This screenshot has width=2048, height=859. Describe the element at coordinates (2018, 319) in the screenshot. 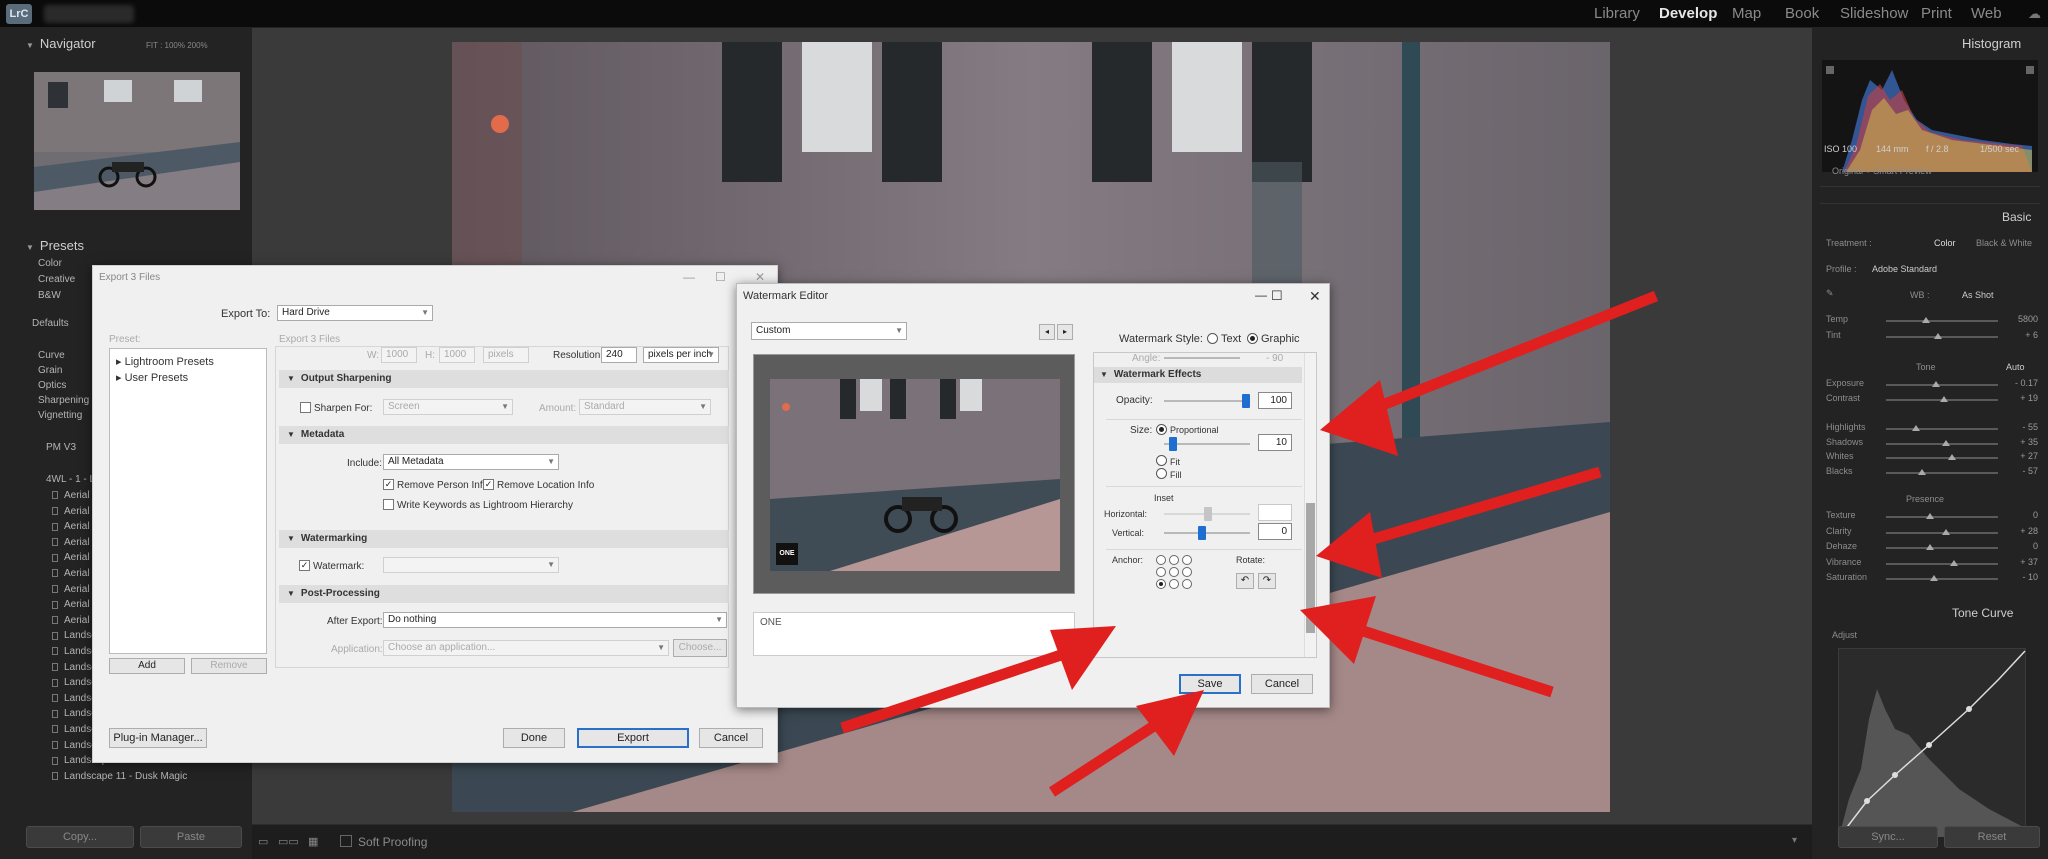

I see `slider-value: 5800` at that location.